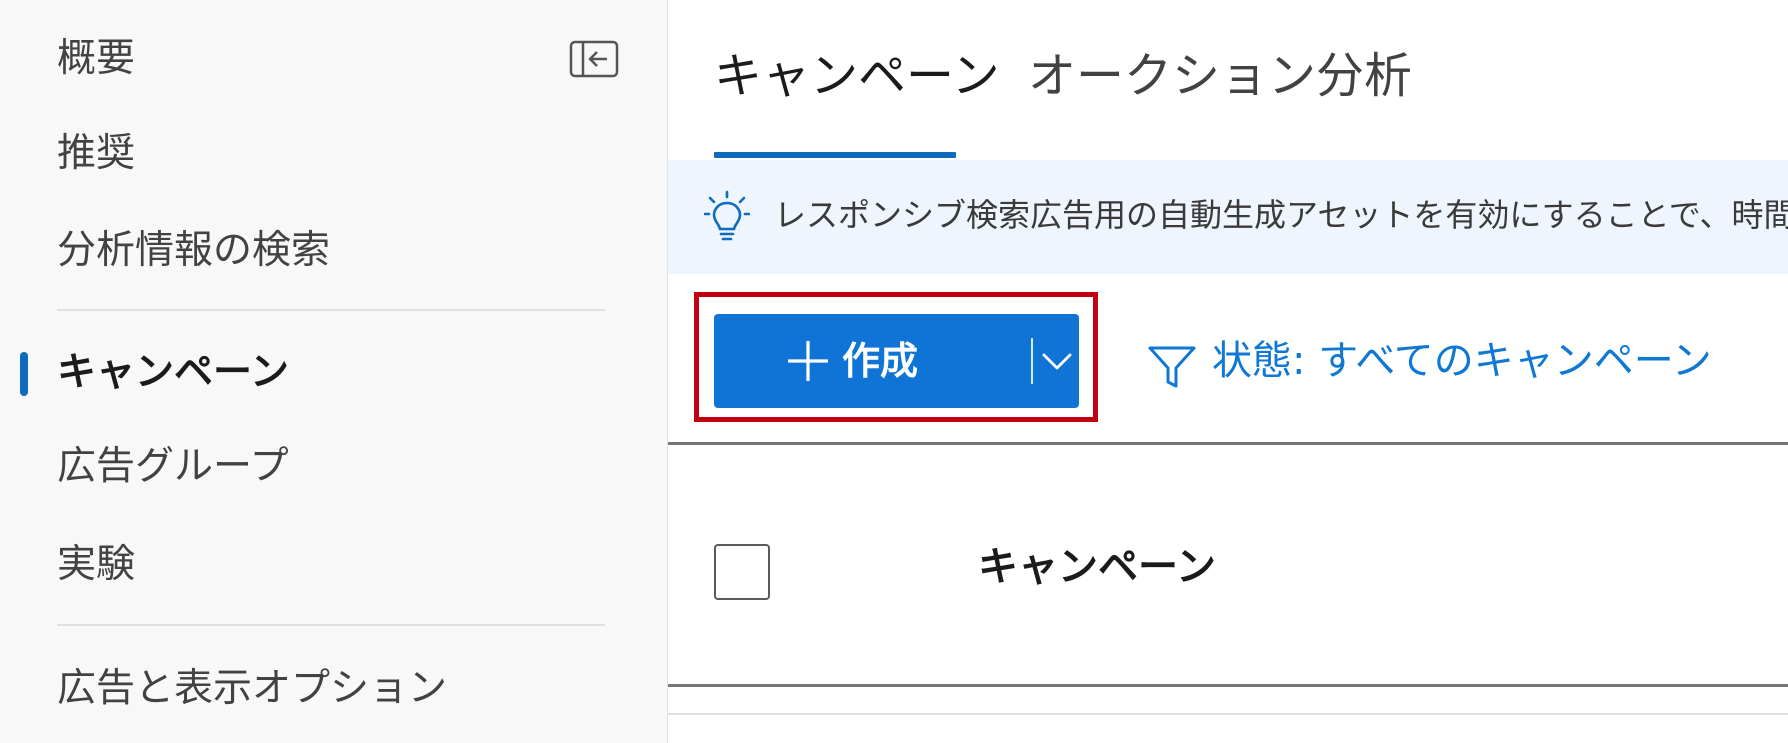 The width and height of the screenshot is (1788, 743). Describe the element at coordinates (96, 565) in the screenshot. I see `sidebar-item-experiments: 実験` at that location.